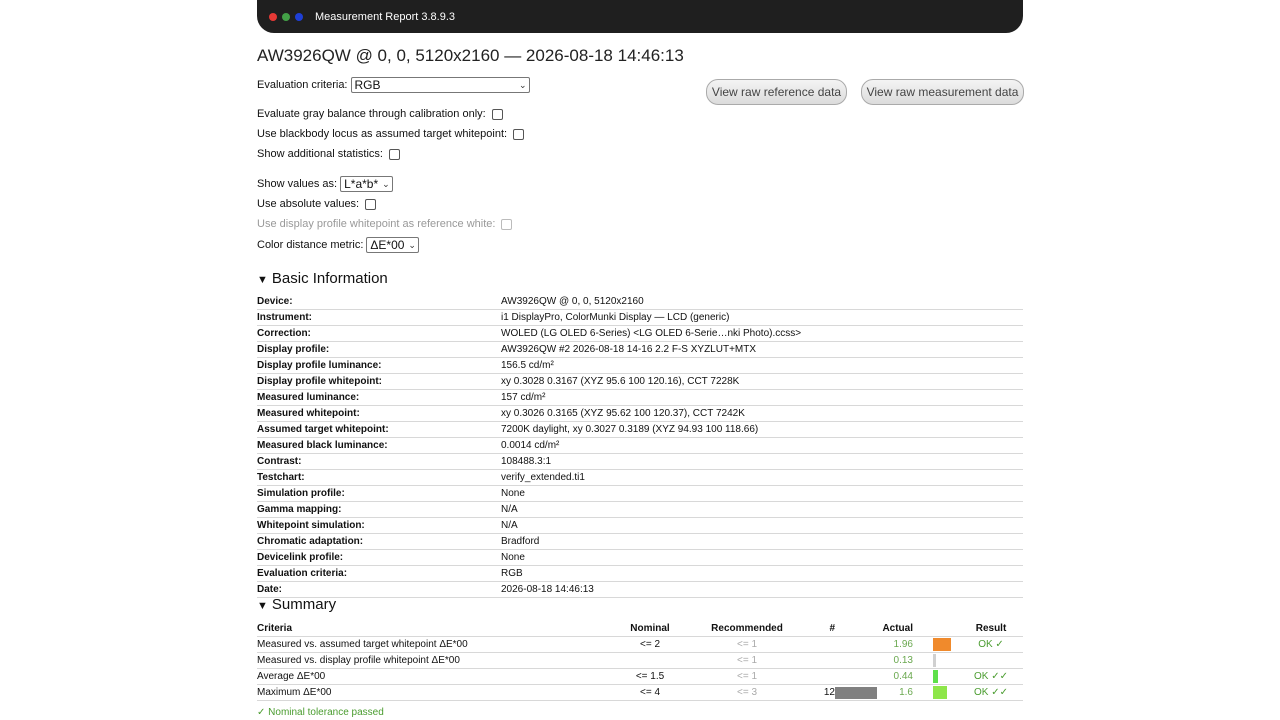 The height and width of the screenshot is (720, 1280). Describe the element at coordinates (903, 644) in the screenshot. I see `actual-cell: 1.96` at that location.